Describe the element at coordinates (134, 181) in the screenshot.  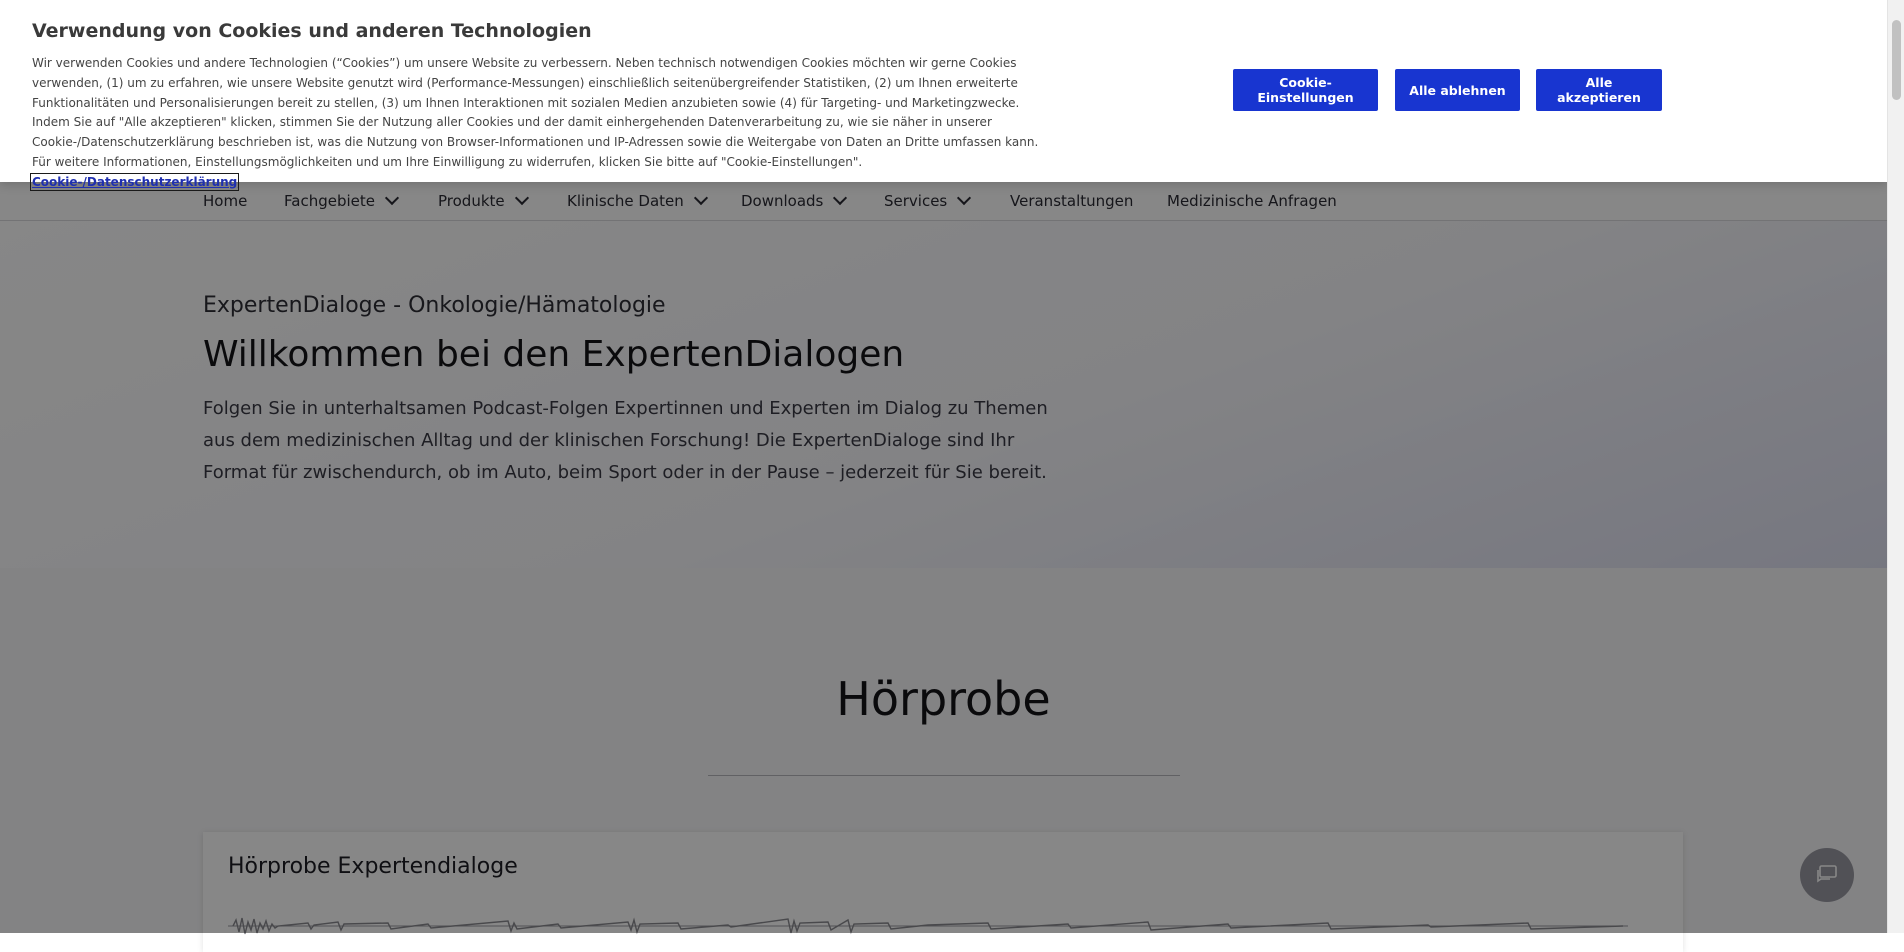
I see `privacy-policy-link: Cookie-/Datenschutzerklärung` at that location.